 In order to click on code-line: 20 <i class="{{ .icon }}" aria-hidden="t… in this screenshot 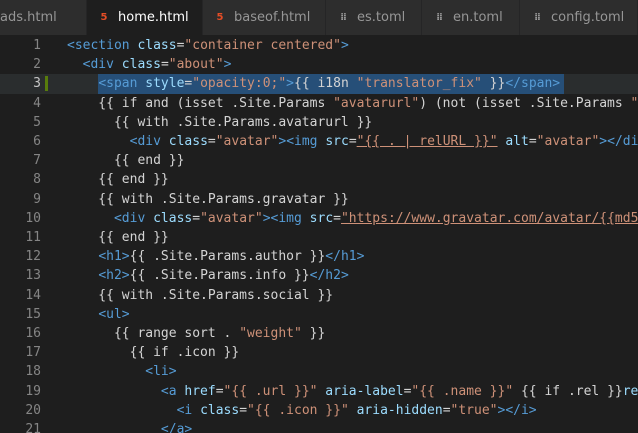, I will do `click(319, 410)`.